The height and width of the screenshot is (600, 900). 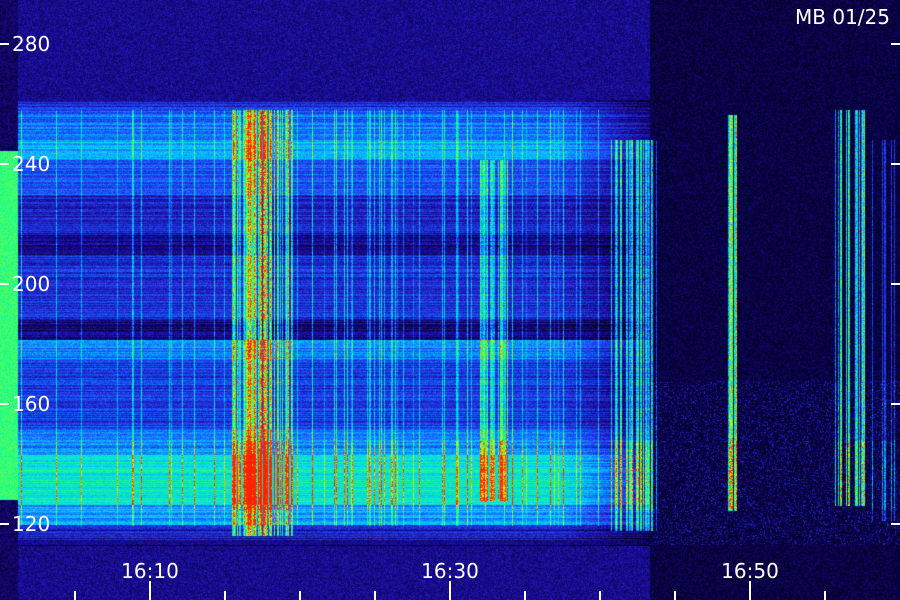 I want to click on x-axis: 16:10 16:30 16:50, so click(x=450, y=579).